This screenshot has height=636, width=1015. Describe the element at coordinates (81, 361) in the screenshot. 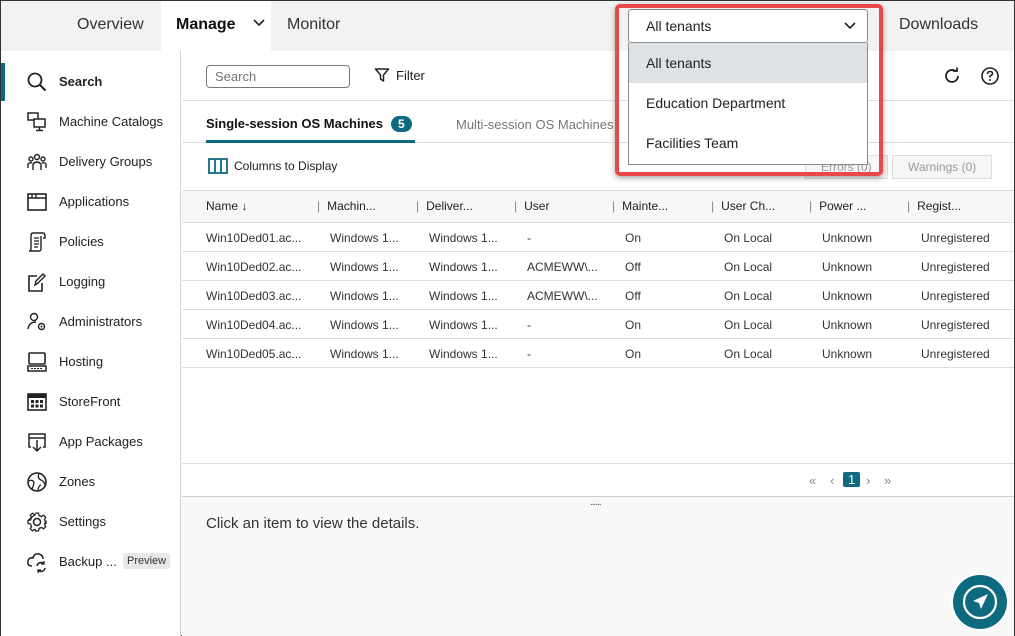

I see `sidebar-item-label: Hosting` at that location.